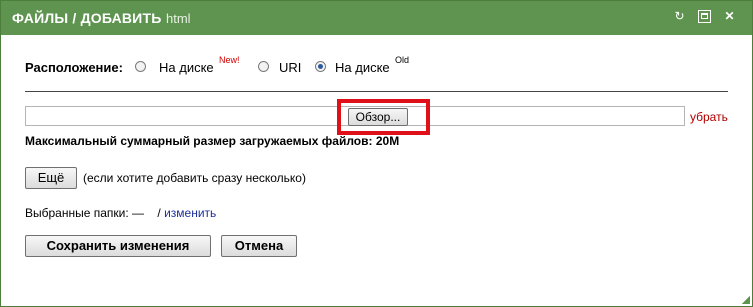 Image resolution: width=753 pixels, height=307 pixels. What do you see at coordinates (402, 60) in the screenshot?
I see `old-badge: Old` at bounding box center [402, 60].